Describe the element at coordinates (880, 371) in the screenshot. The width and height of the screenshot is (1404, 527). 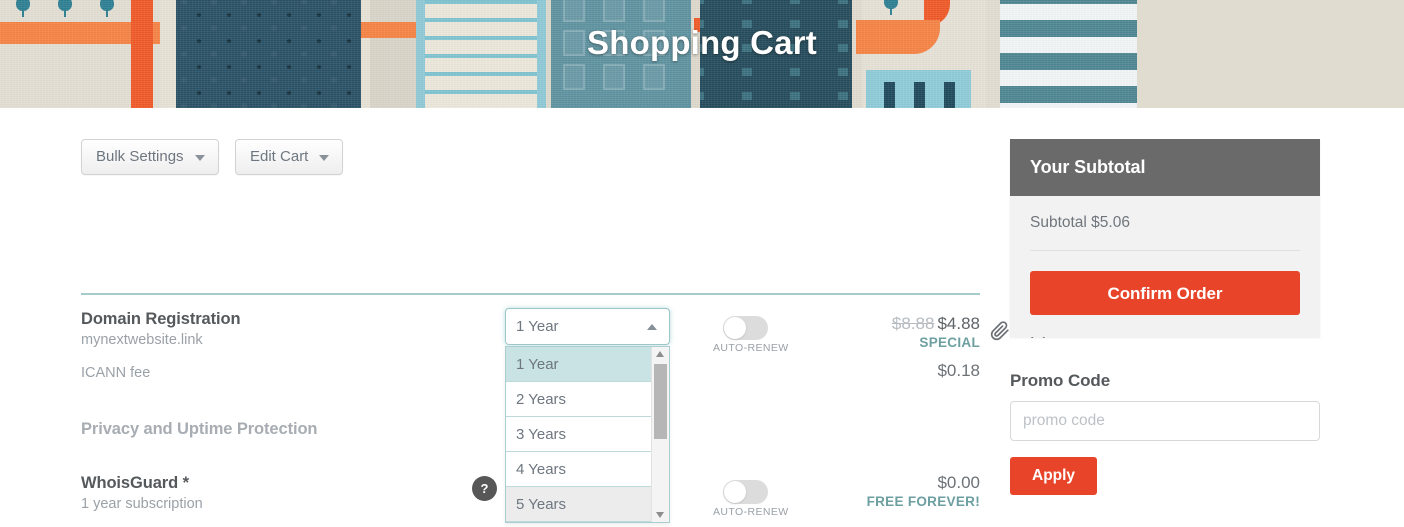
I see `icann-fee-price-col: $0.18` at that location.